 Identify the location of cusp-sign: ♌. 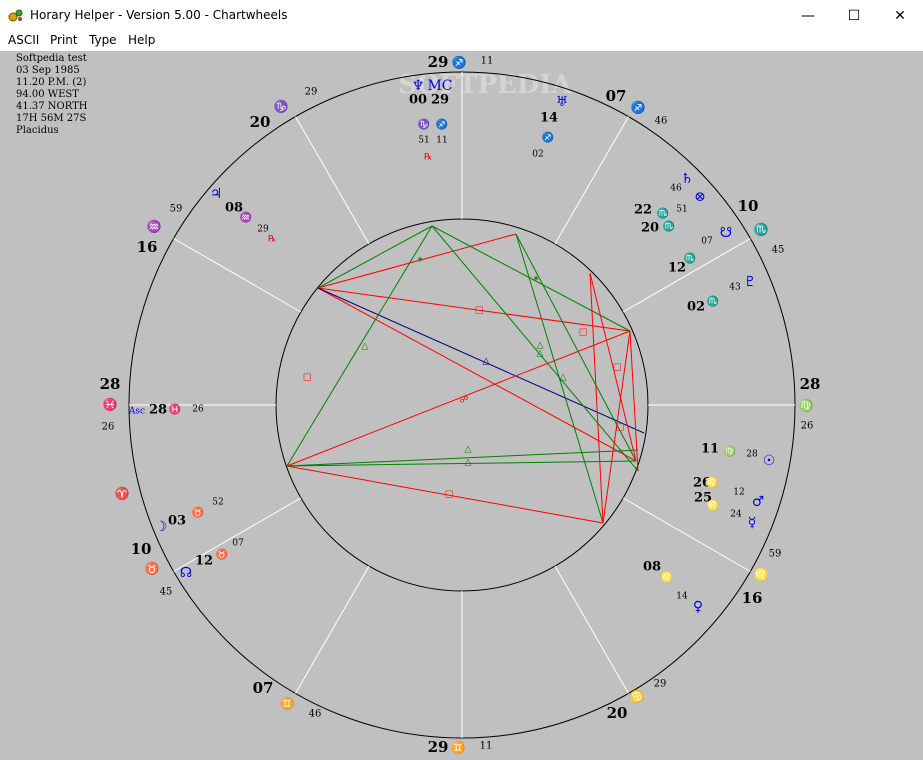
(761, 575).